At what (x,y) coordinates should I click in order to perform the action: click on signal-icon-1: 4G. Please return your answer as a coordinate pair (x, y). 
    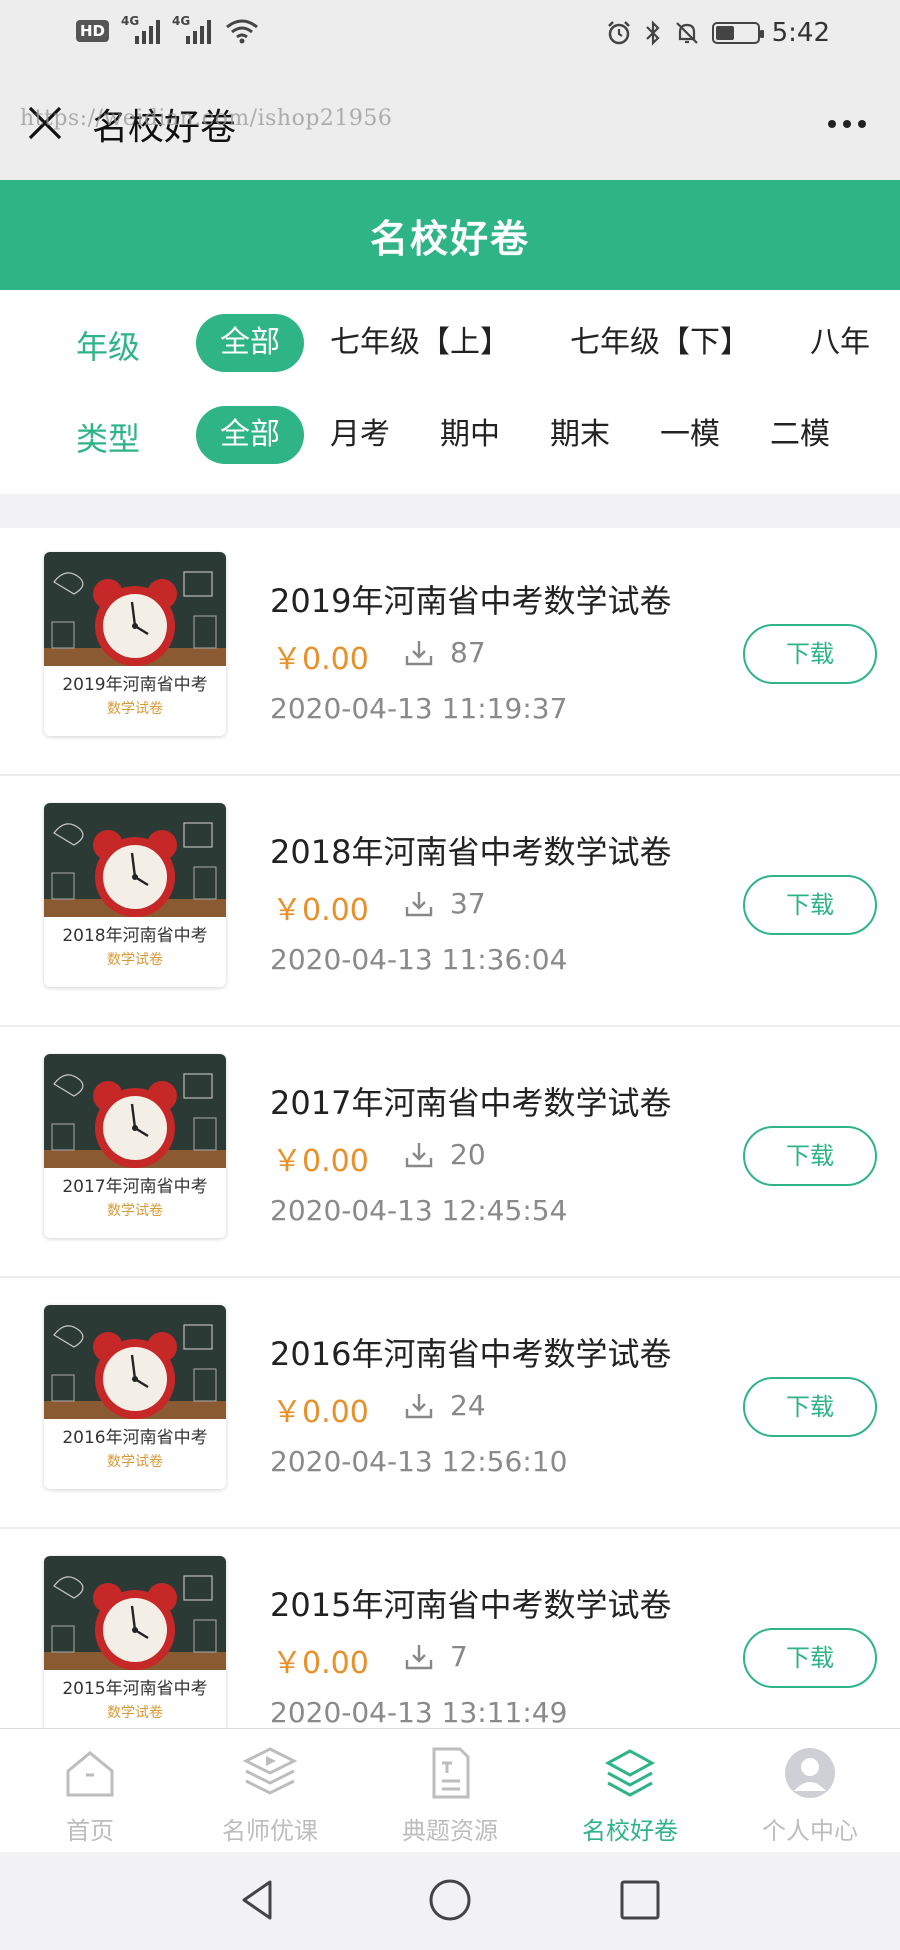
    Looking at the image, I should click on (141, 29).